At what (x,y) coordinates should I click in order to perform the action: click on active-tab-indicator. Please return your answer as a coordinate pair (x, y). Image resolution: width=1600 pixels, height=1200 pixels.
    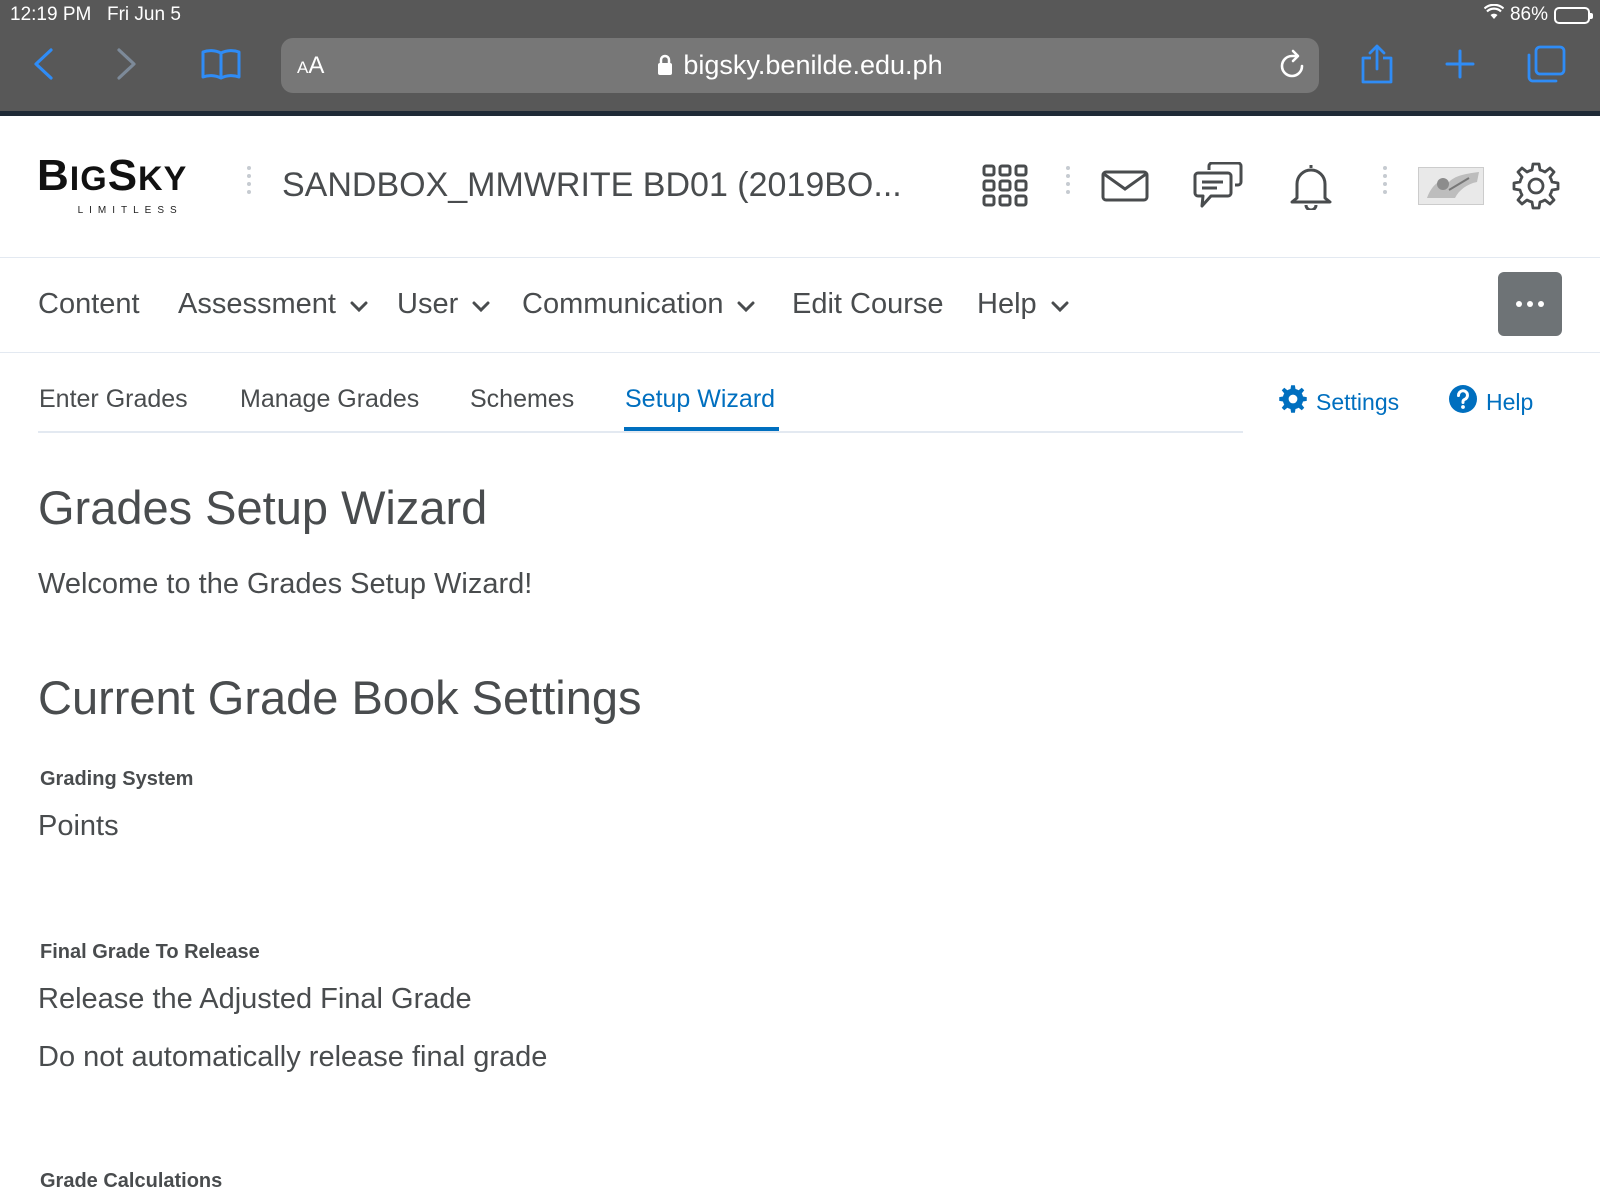
    Looking at the image, I should click on (701, 429).